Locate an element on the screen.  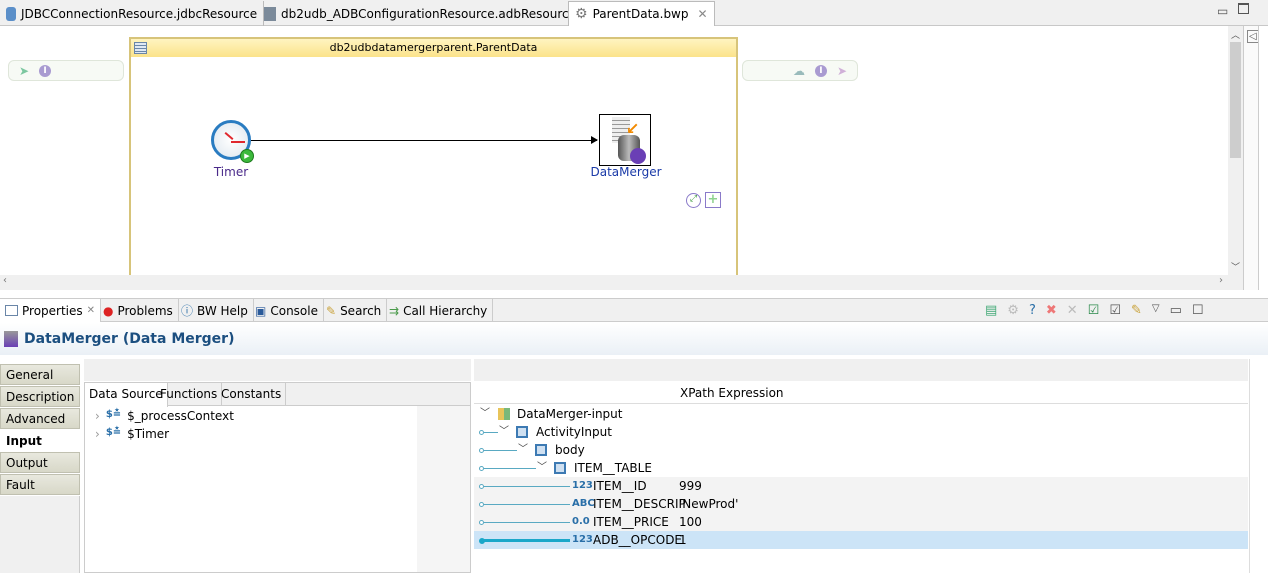
source-toolbar is located at coordinates (277, 370).